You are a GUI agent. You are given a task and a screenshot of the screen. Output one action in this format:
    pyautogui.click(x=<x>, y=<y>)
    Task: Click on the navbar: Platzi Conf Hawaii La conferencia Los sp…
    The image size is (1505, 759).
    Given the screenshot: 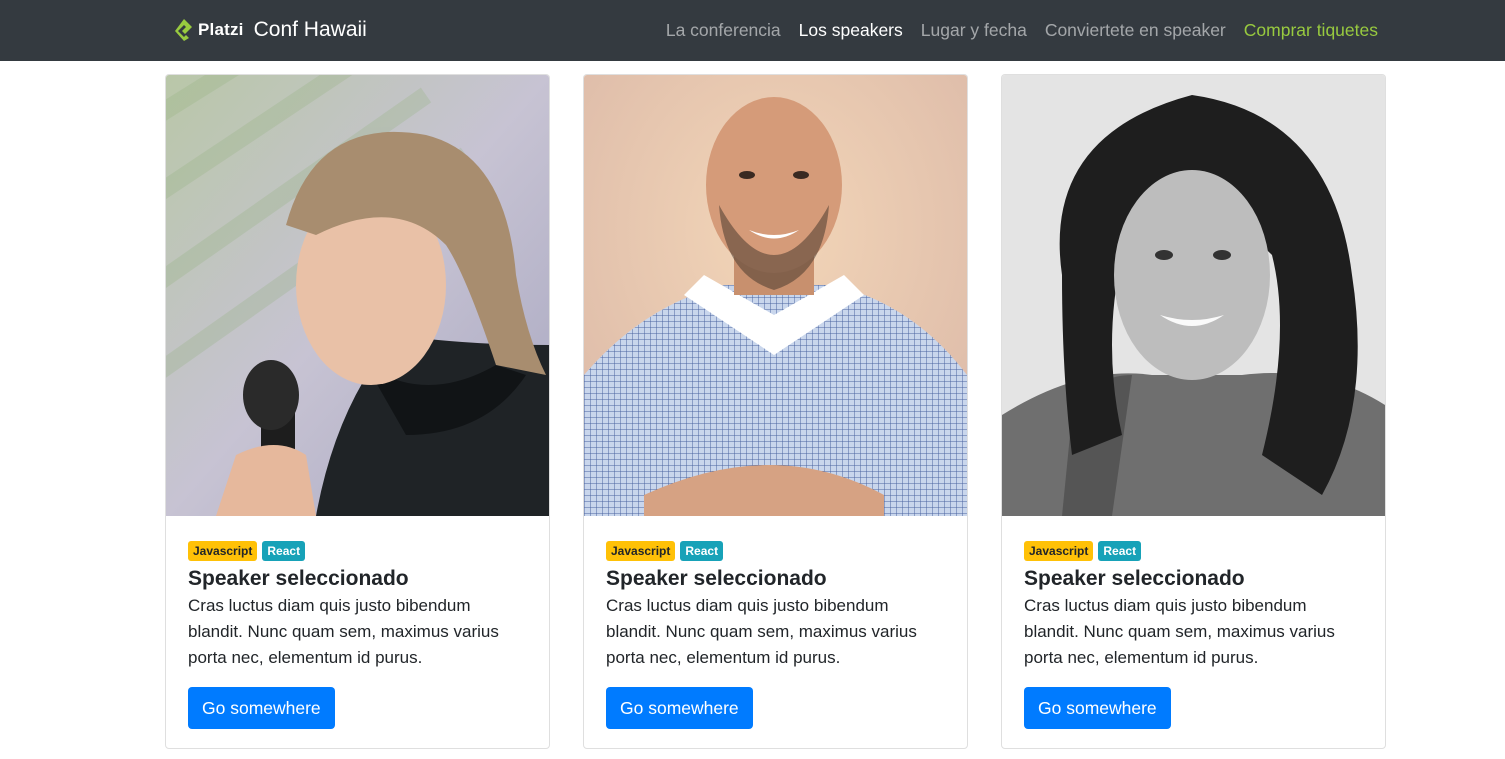 What is the action you would take?
    pyautogui.click(x=752, y=30)
    